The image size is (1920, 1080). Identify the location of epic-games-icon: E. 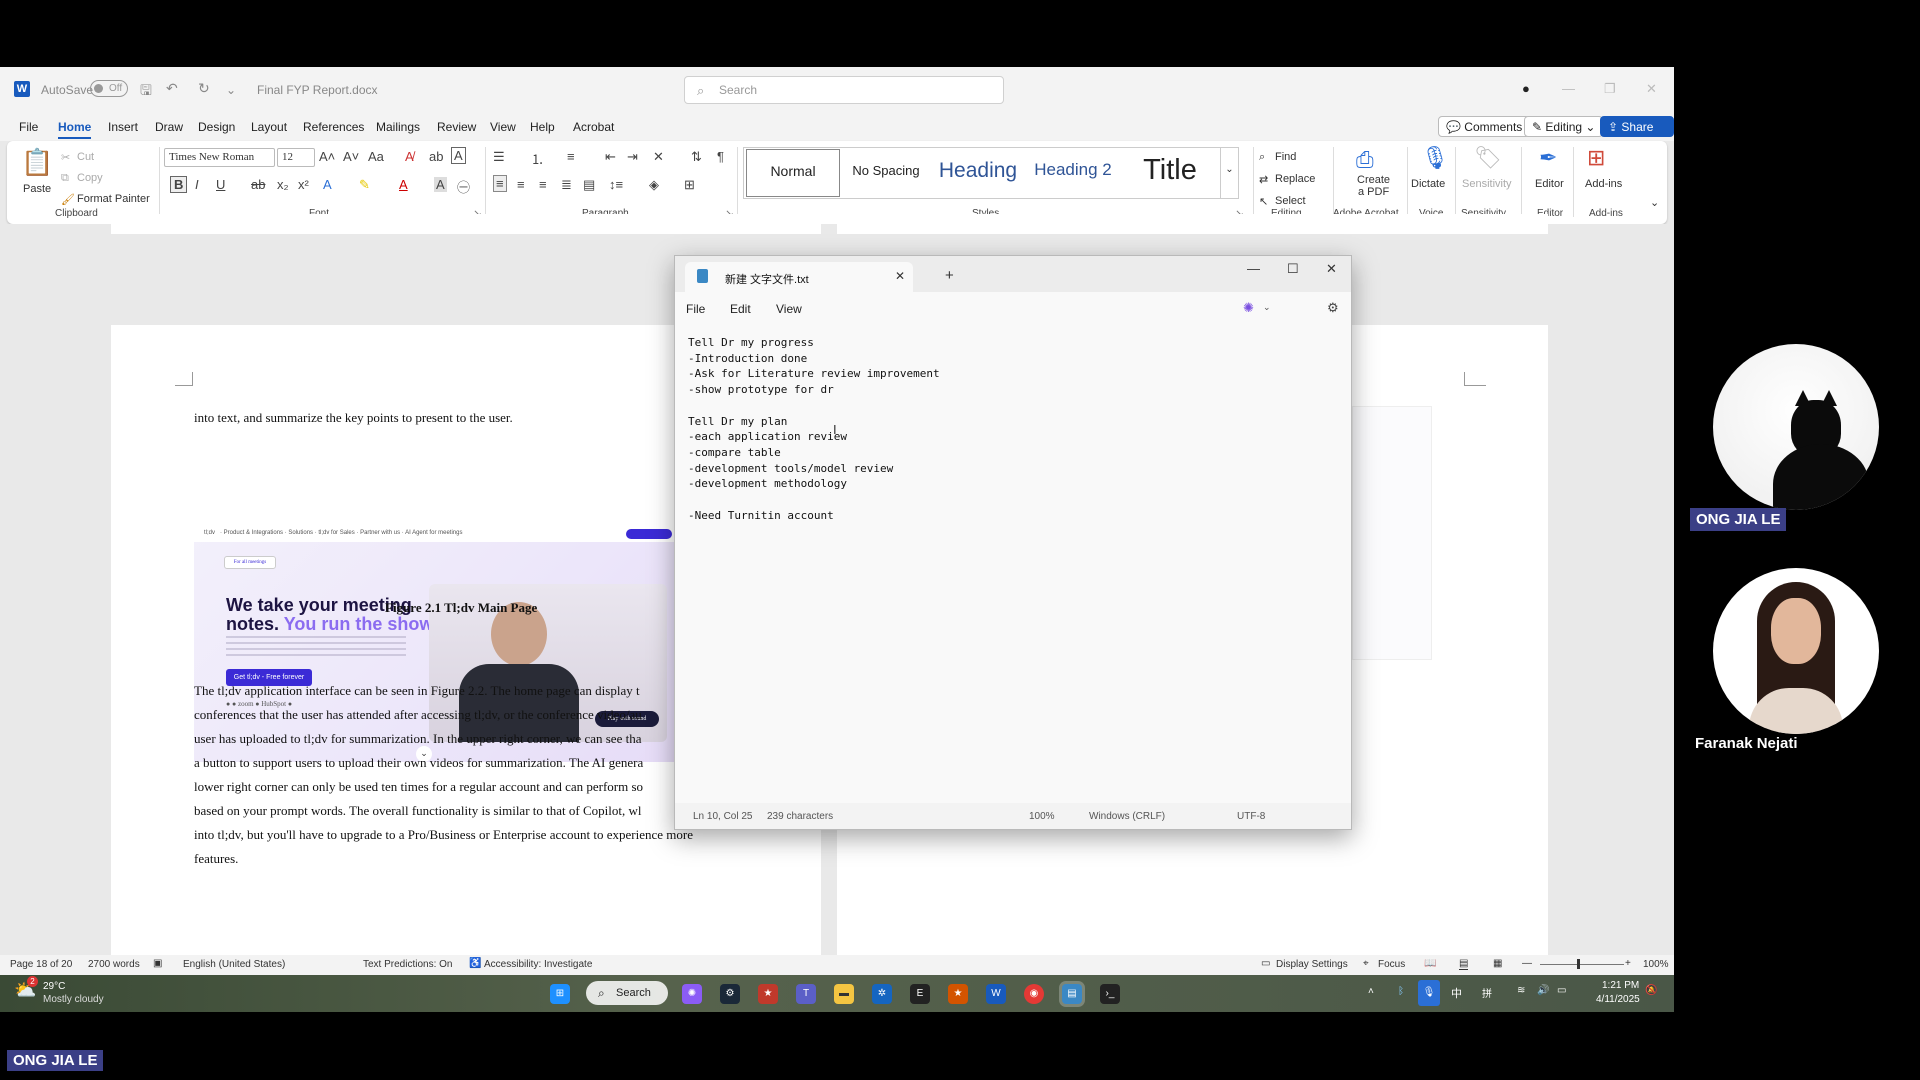
(920, 994).